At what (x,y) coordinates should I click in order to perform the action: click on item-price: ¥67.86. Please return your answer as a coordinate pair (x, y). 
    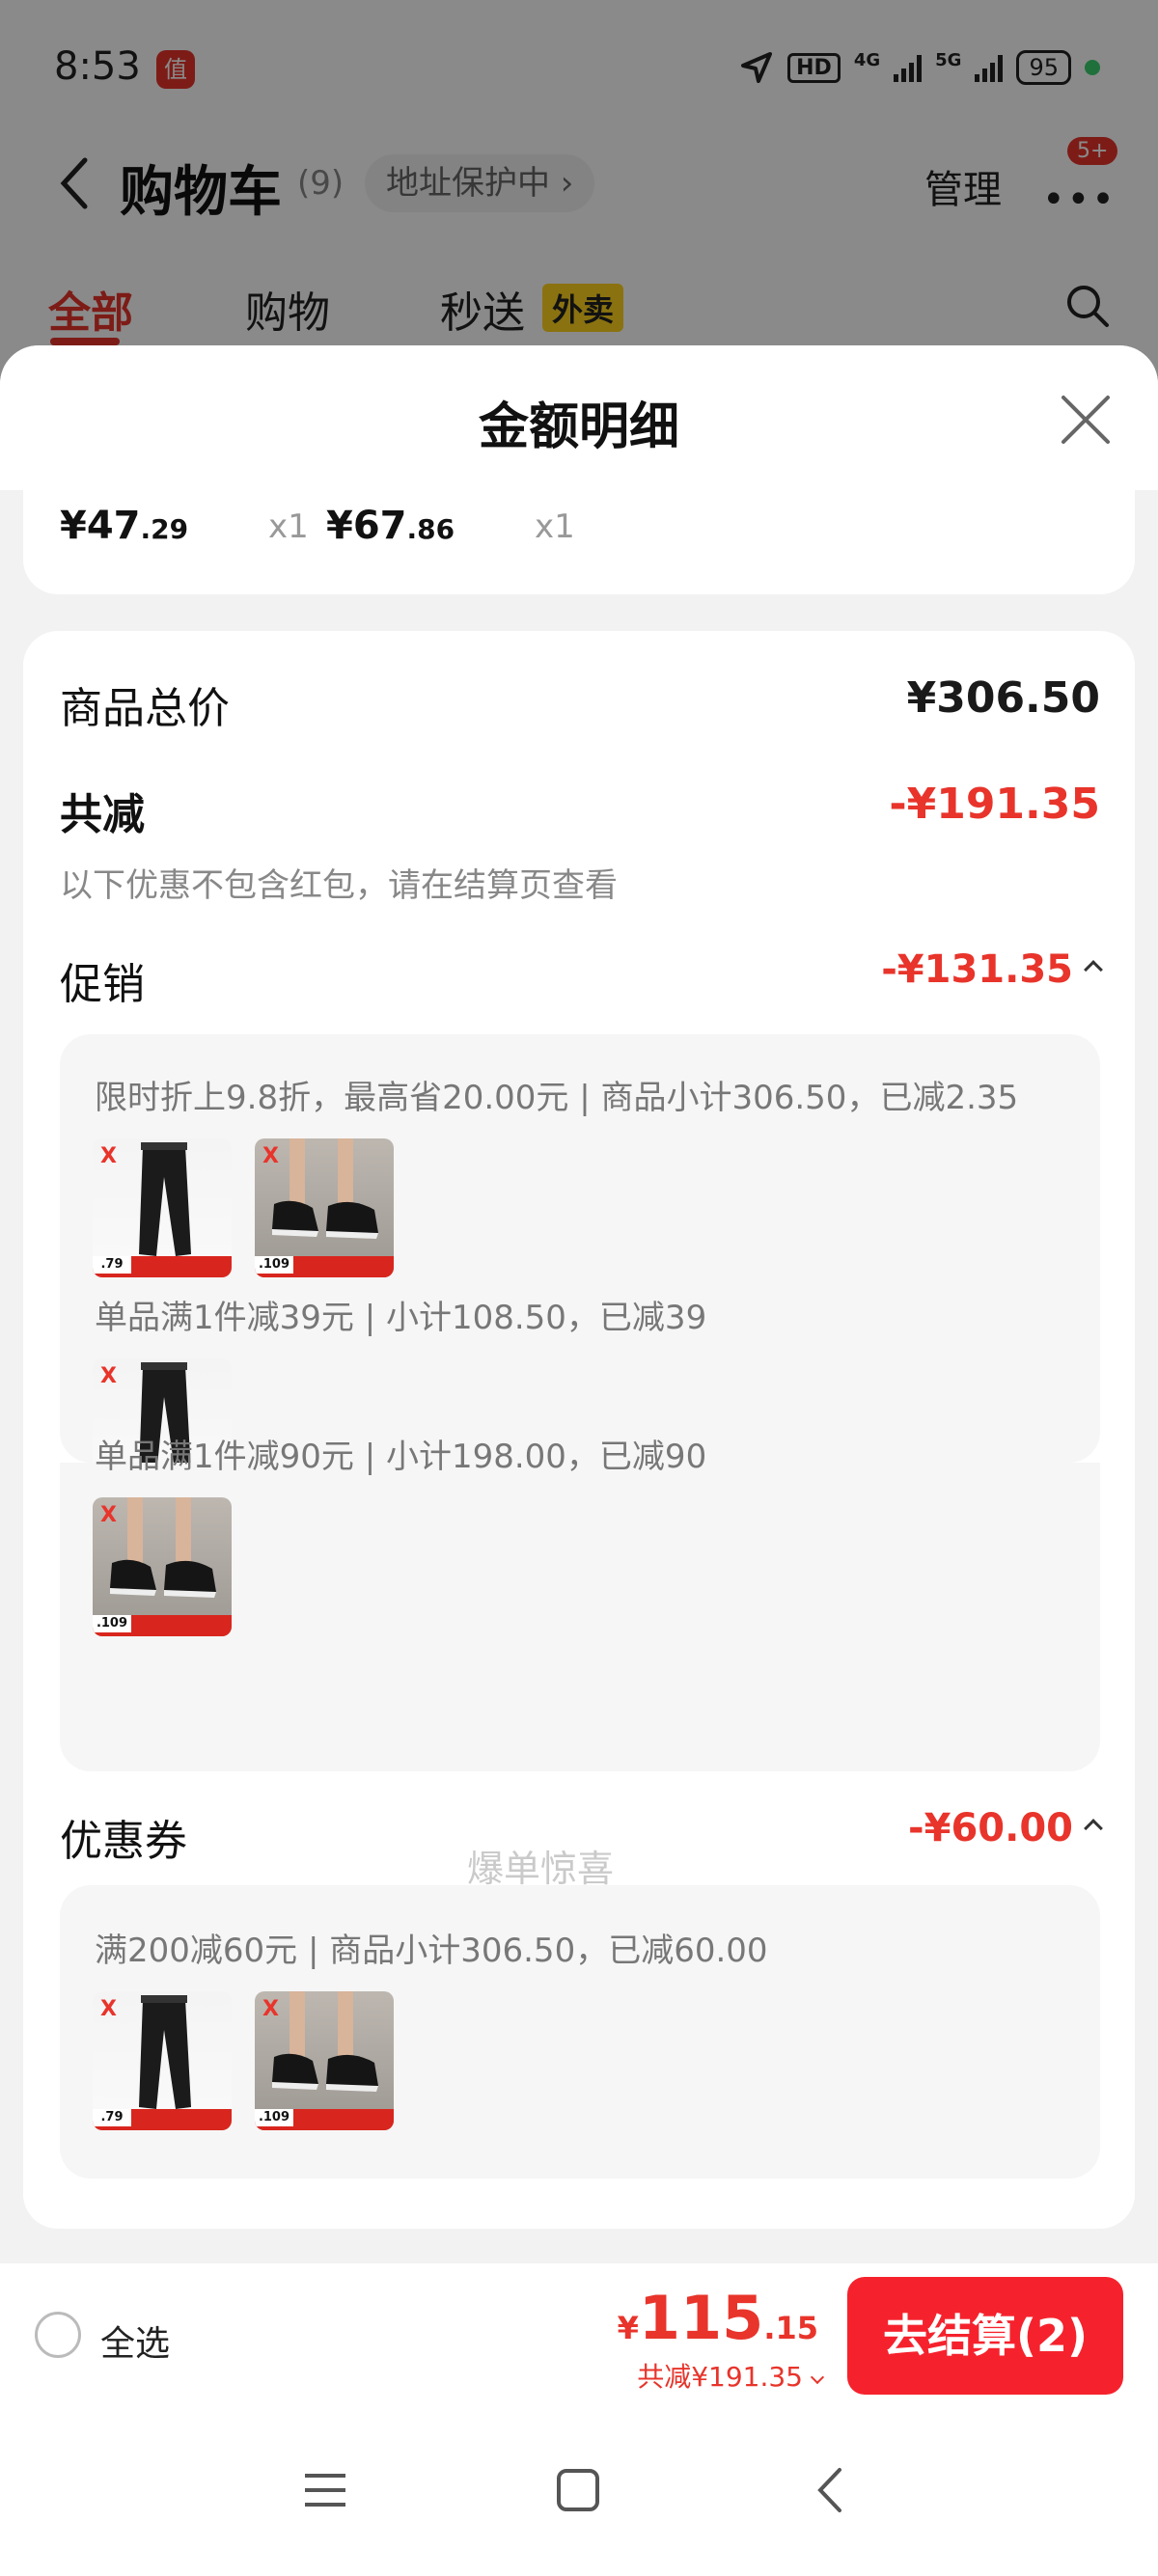
    Looking at the image, I should click on (390, 526).